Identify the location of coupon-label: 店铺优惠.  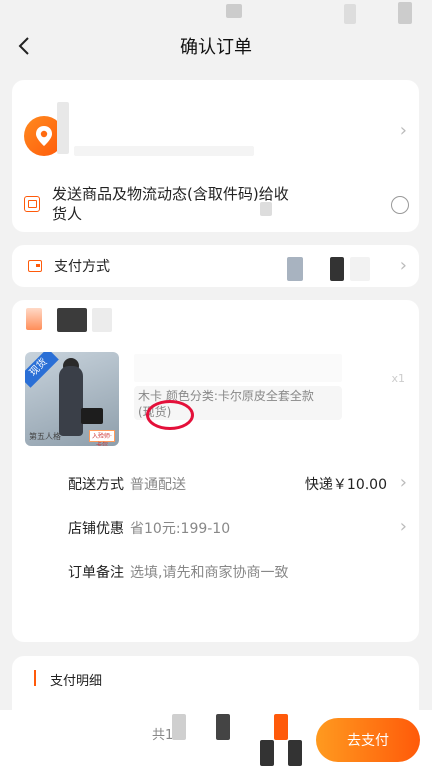
(96, 529).